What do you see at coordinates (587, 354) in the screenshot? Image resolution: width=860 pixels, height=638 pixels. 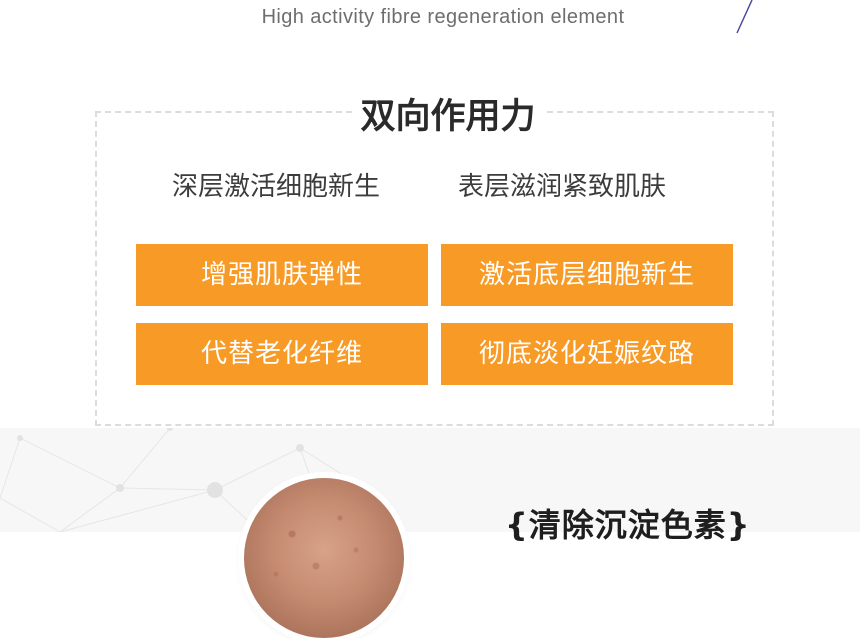 I see `benefit-fade-stretch-marks: 彻底淡化妊娠纹路` at bounding box center [587, 354].